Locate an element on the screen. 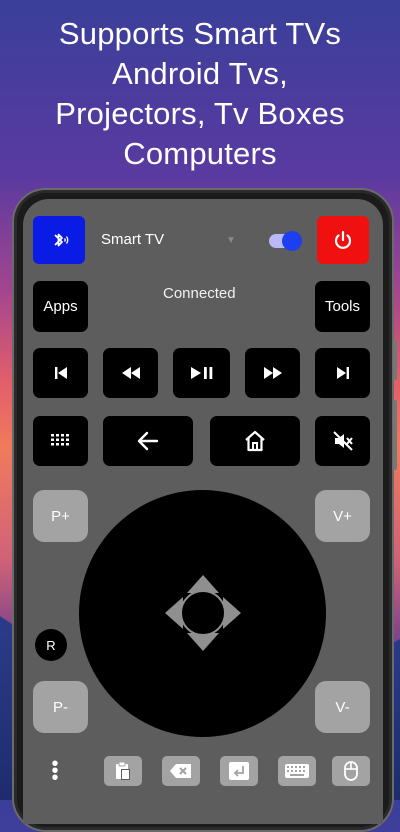  power-icon is located at coordinates (343, 239).